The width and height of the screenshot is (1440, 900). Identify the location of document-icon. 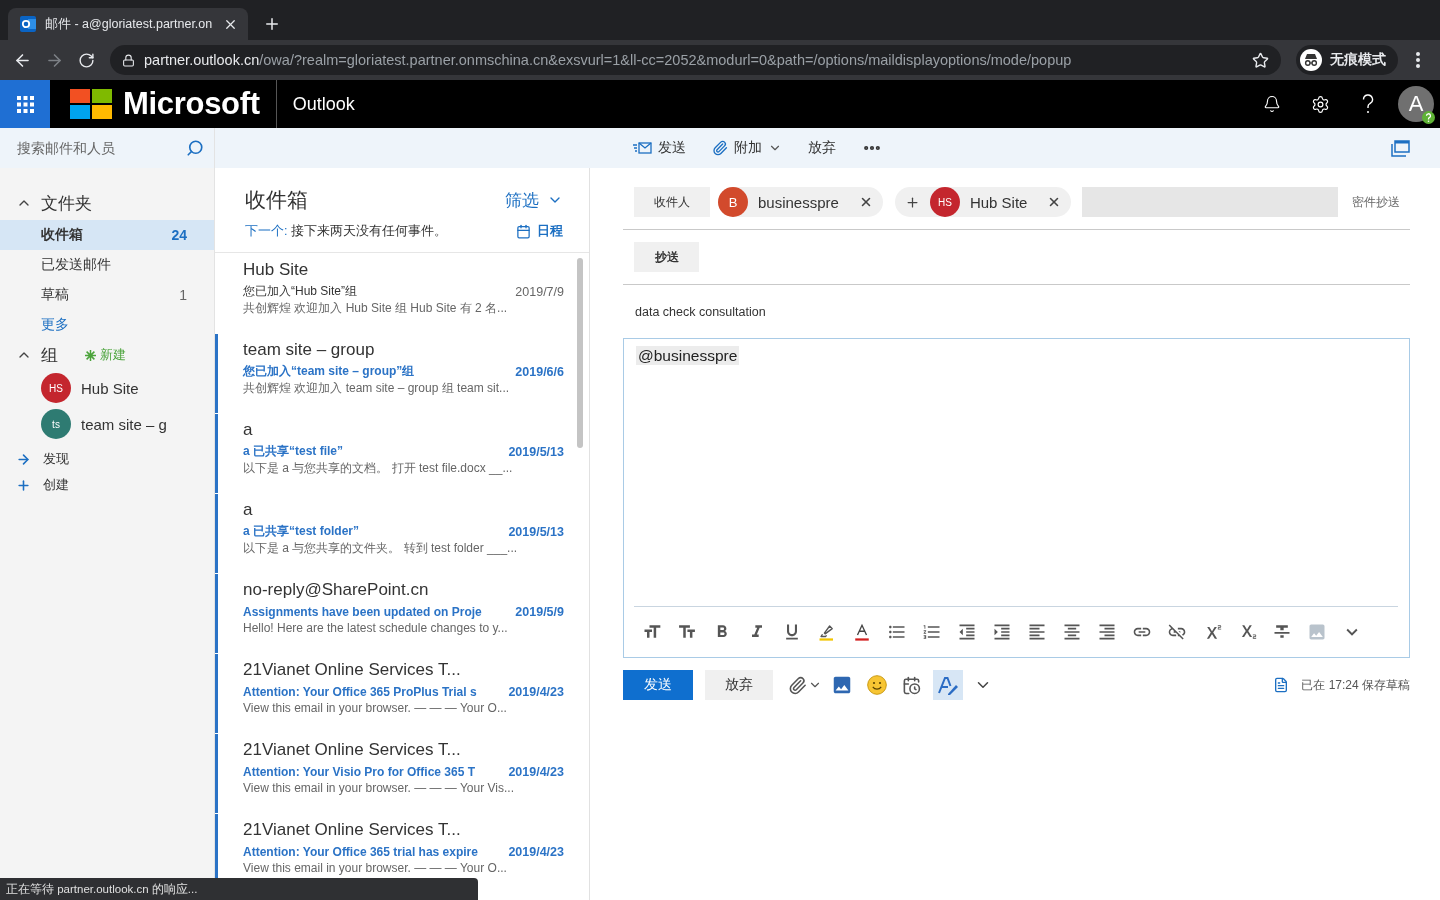
(1281, 685).